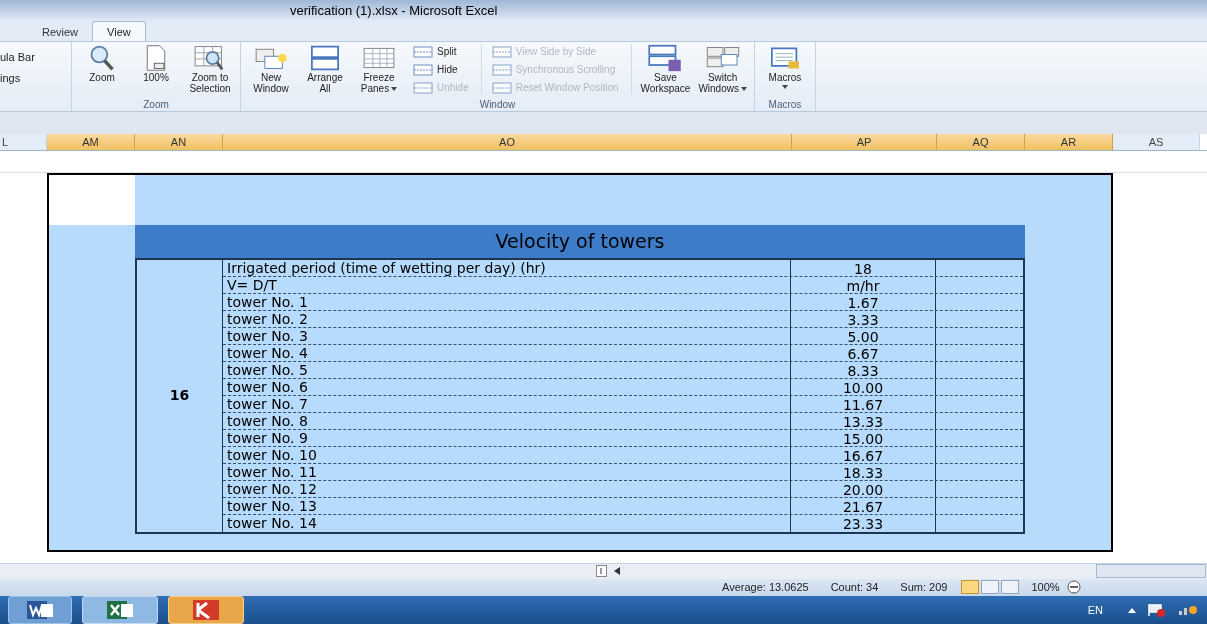 The height and width of the screenshot is (624, 1207). Describe the element at coordinates (507, 335) in the screenshot. I see `table-cell: tower No. 3` at that location.